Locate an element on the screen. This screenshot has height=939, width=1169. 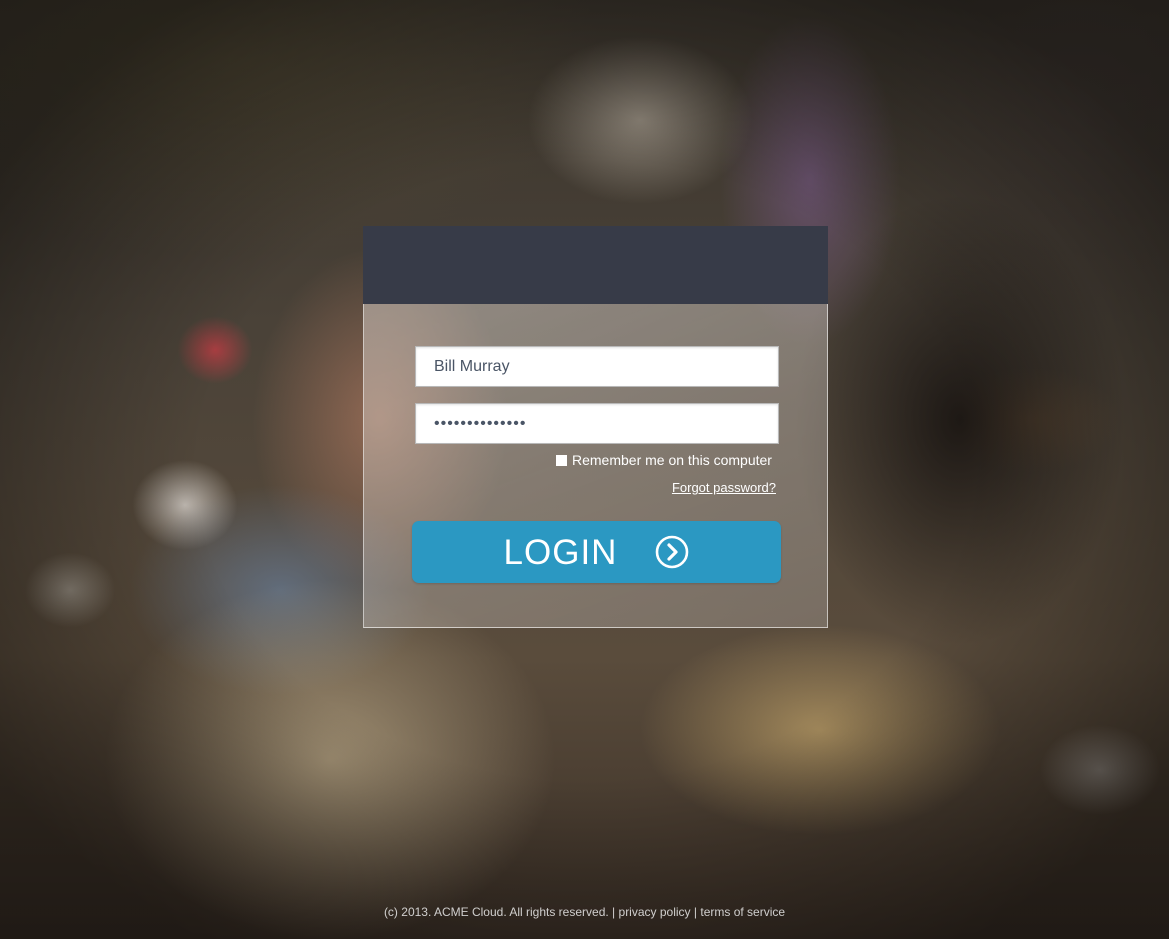
remember-me-checkbox is located at coordinates (561, 460).